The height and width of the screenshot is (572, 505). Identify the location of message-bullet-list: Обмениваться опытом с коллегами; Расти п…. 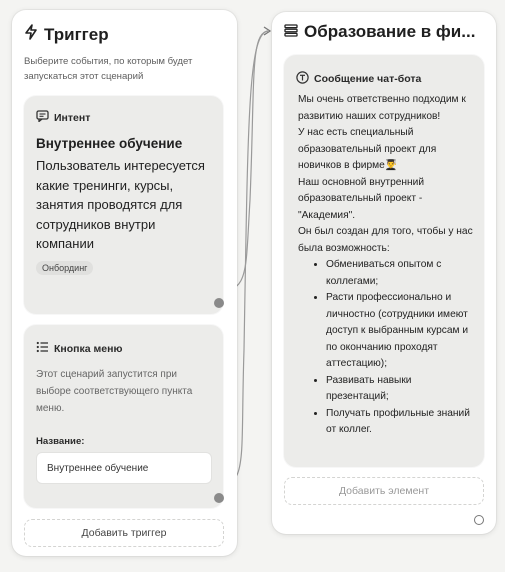
(387, 348).